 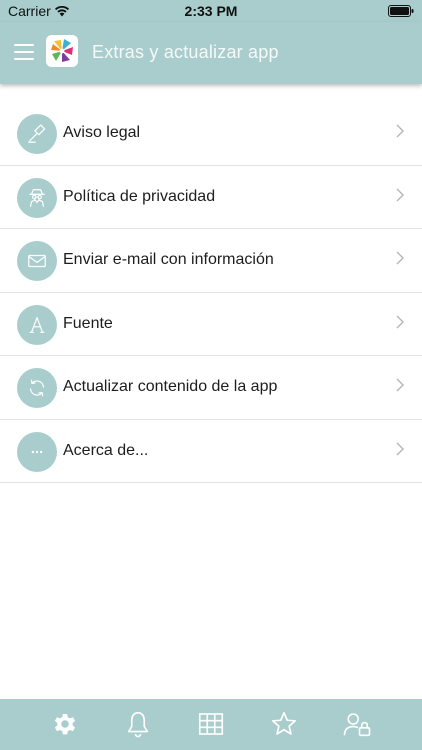 What do you see at coordinates (37, 134) in the screenshot?
I see `gavel-icon` at bounding box center [37, 134].